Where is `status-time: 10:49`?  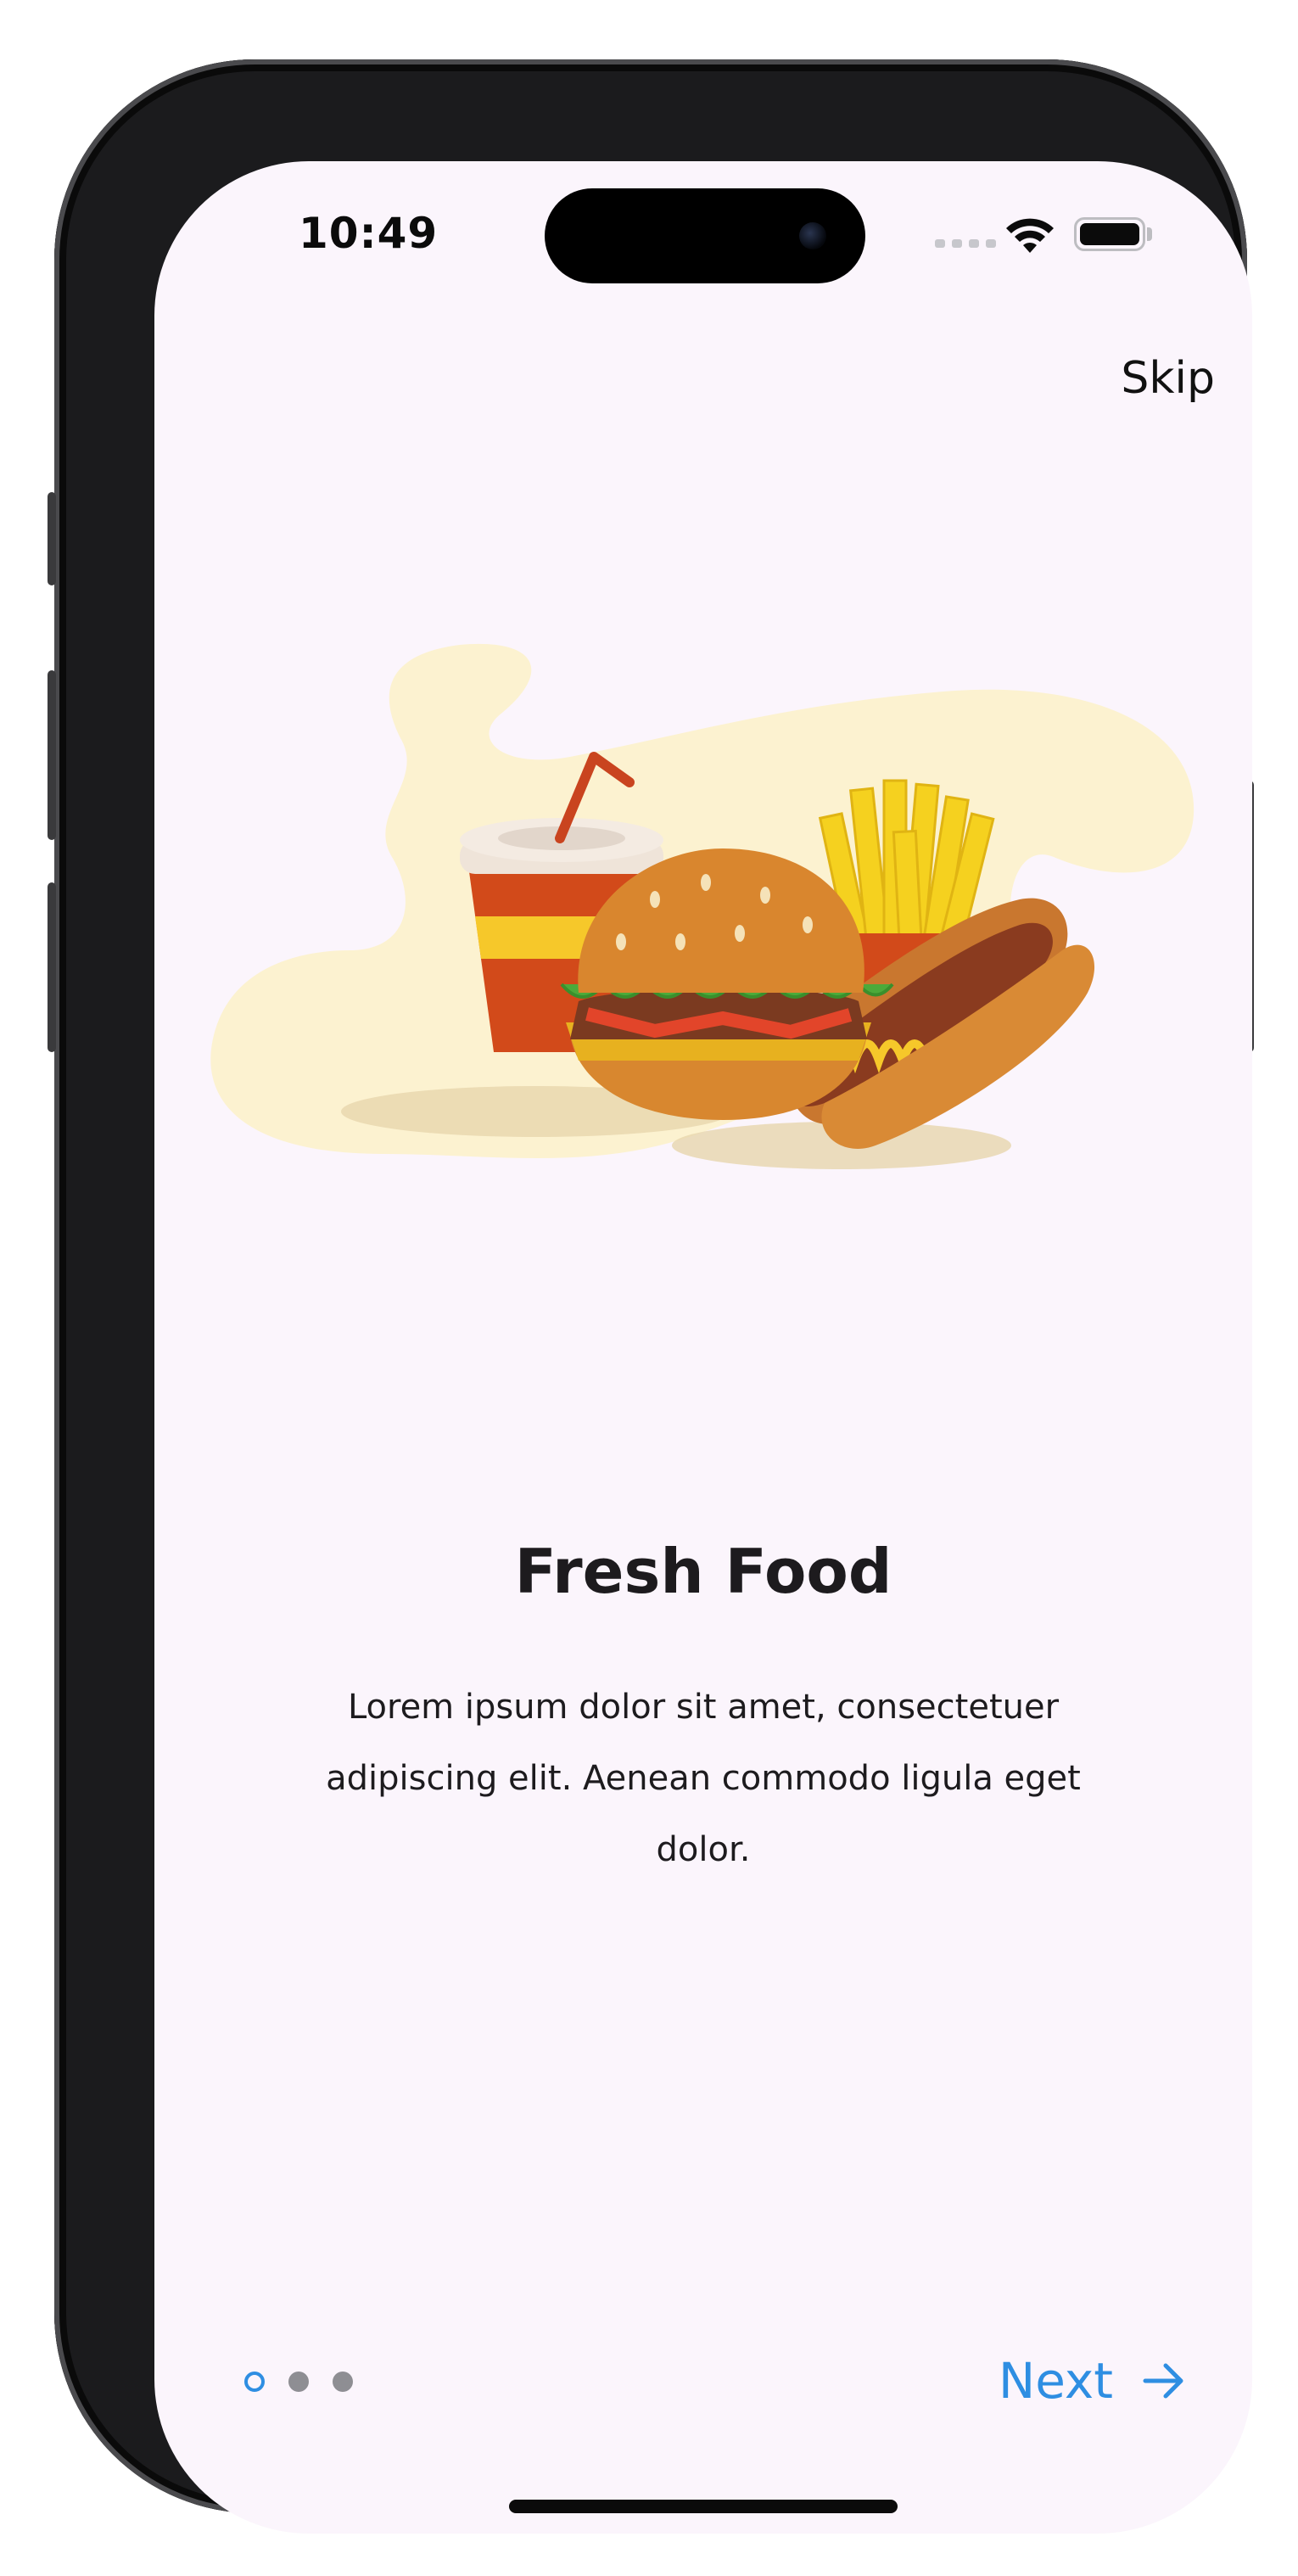
status-time: 10:49 is located at coordinates (369, 233).